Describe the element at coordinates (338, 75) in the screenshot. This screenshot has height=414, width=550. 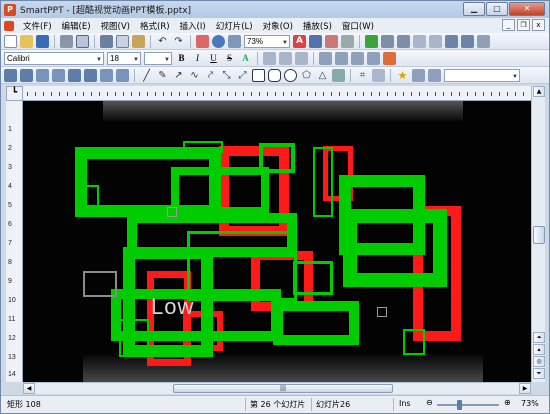
I see `textbox-icon` at that location.